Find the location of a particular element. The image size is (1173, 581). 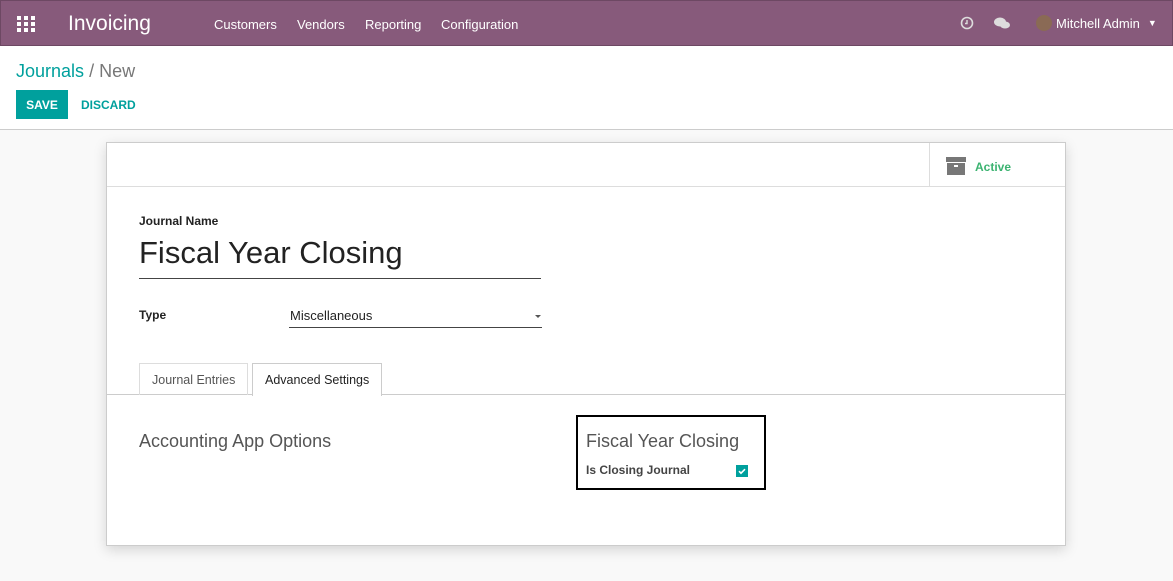

caret-down-icon: ▼ is located at coordinates (1152, 23).